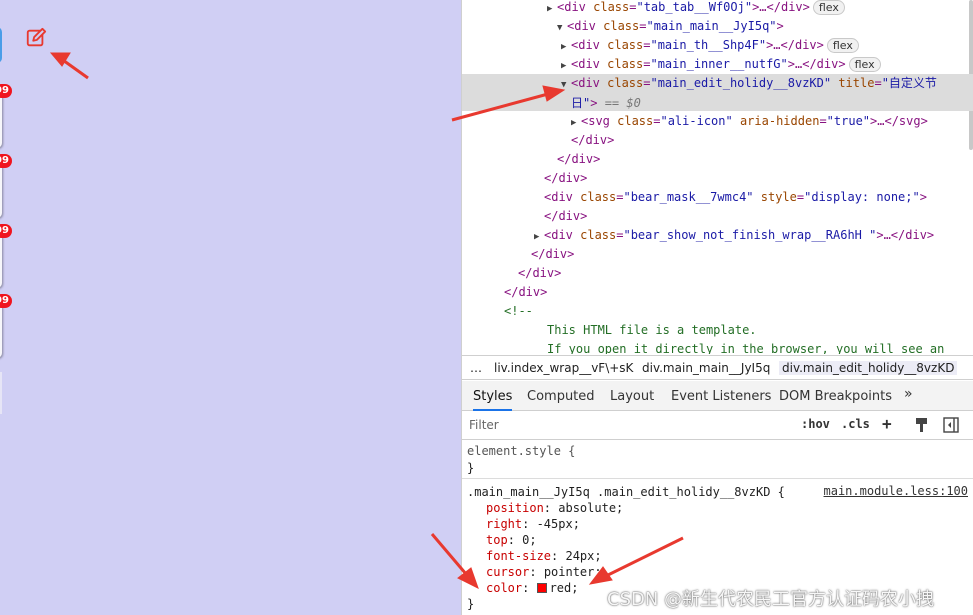 The width and height of the screenshot is (973, 615). I want to click on breadcrumb-item-current: div.main_edit_holidy__8vzKD, so click(868, 368).